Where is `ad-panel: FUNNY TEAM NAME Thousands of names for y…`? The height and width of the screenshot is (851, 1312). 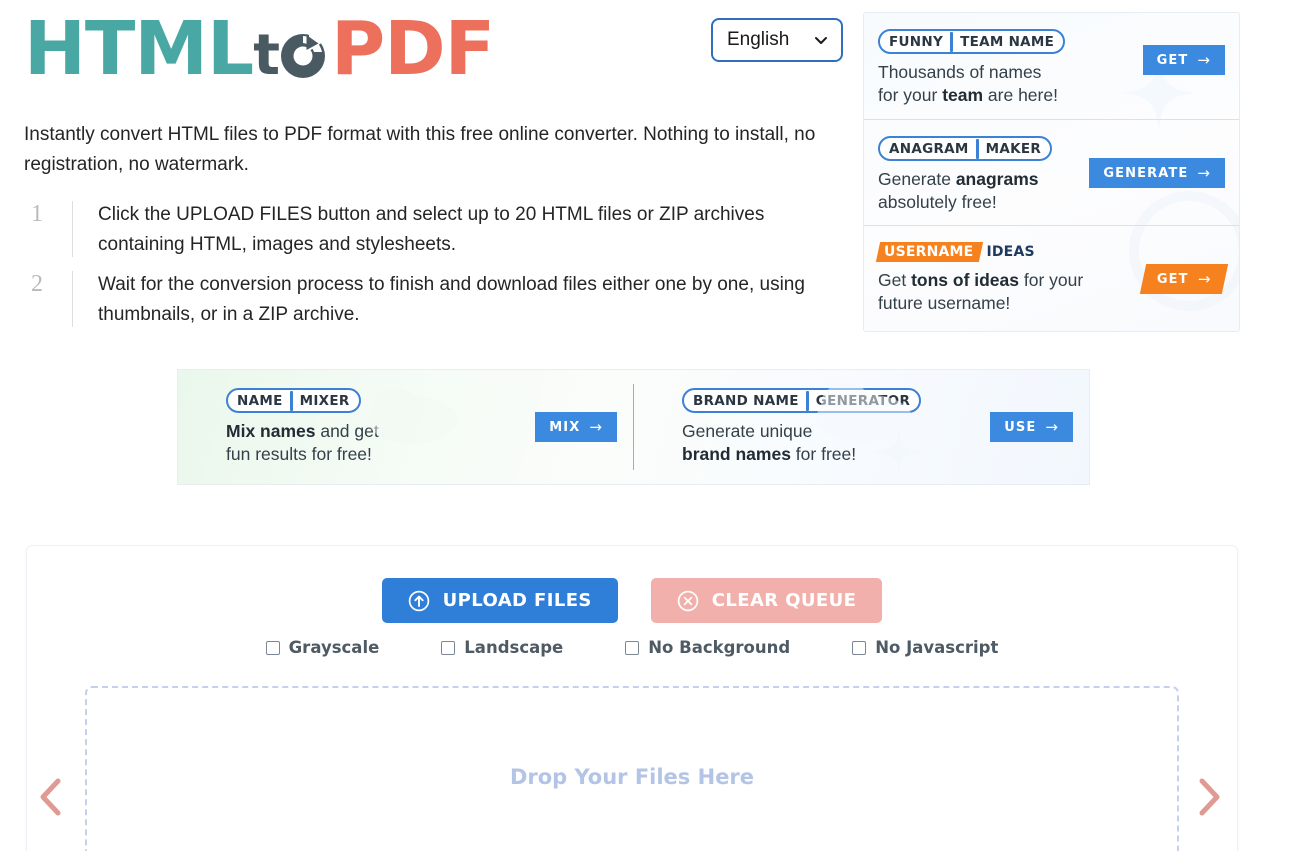
ad-panel: FUNNY TEAM NAME Thousands of names for y… is located at coordinates (1051, 172).